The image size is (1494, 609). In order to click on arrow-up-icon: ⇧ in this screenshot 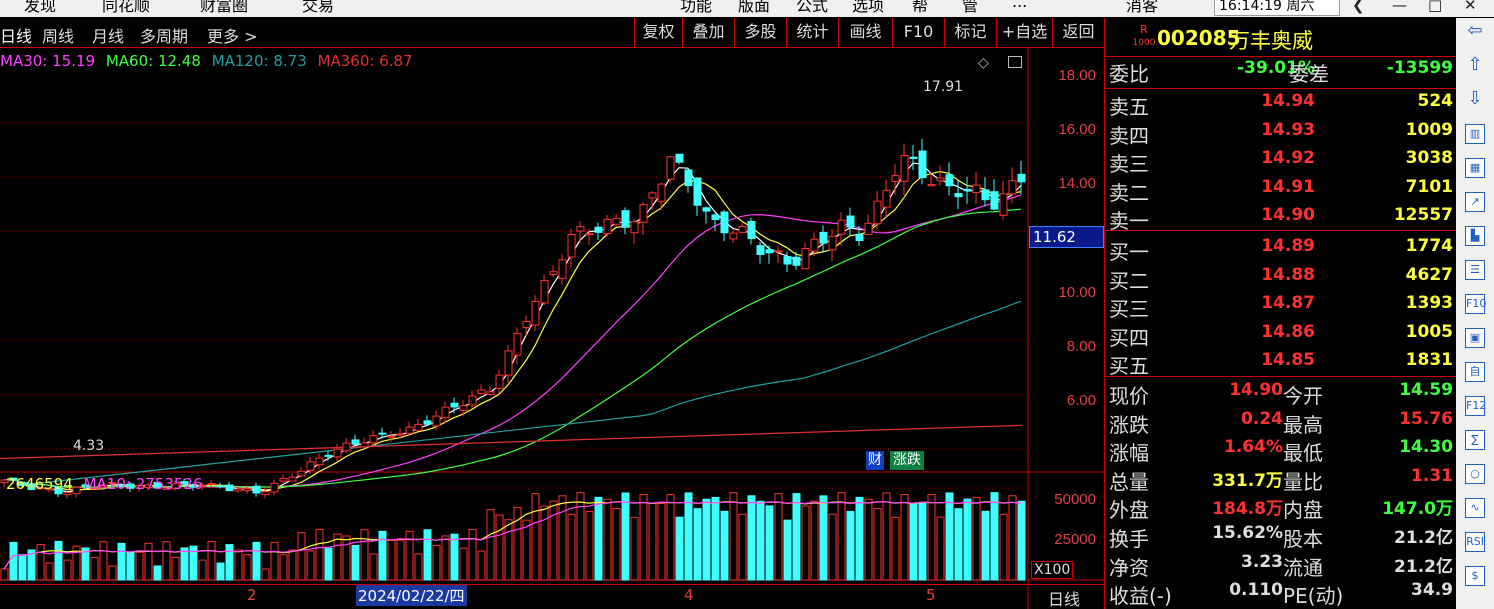, I will do `click(1475, 66)`.